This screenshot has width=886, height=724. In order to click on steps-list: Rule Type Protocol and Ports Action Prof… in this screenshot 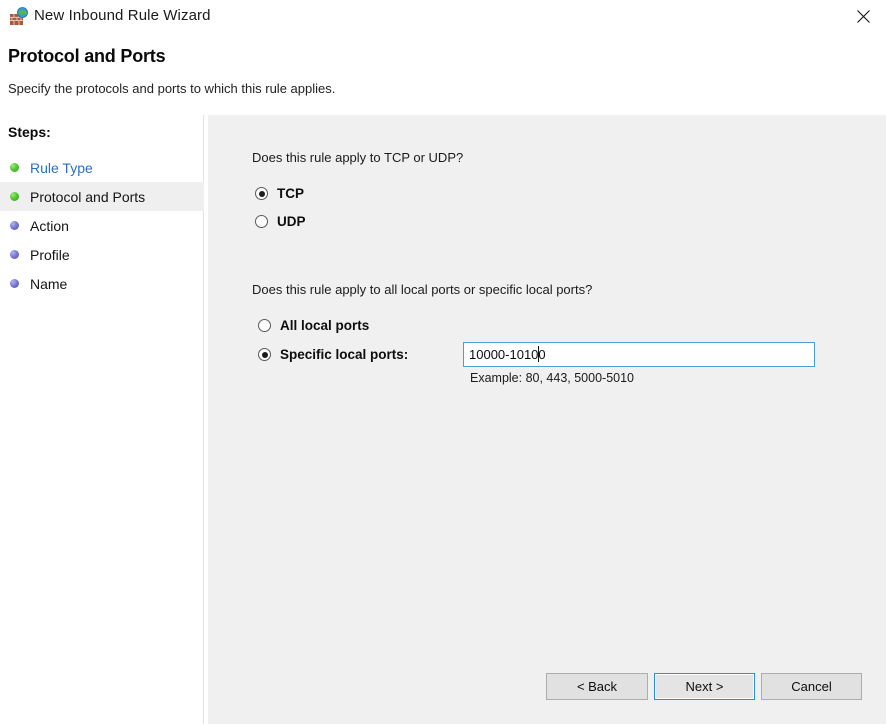, I will do `click(102, 225)`.